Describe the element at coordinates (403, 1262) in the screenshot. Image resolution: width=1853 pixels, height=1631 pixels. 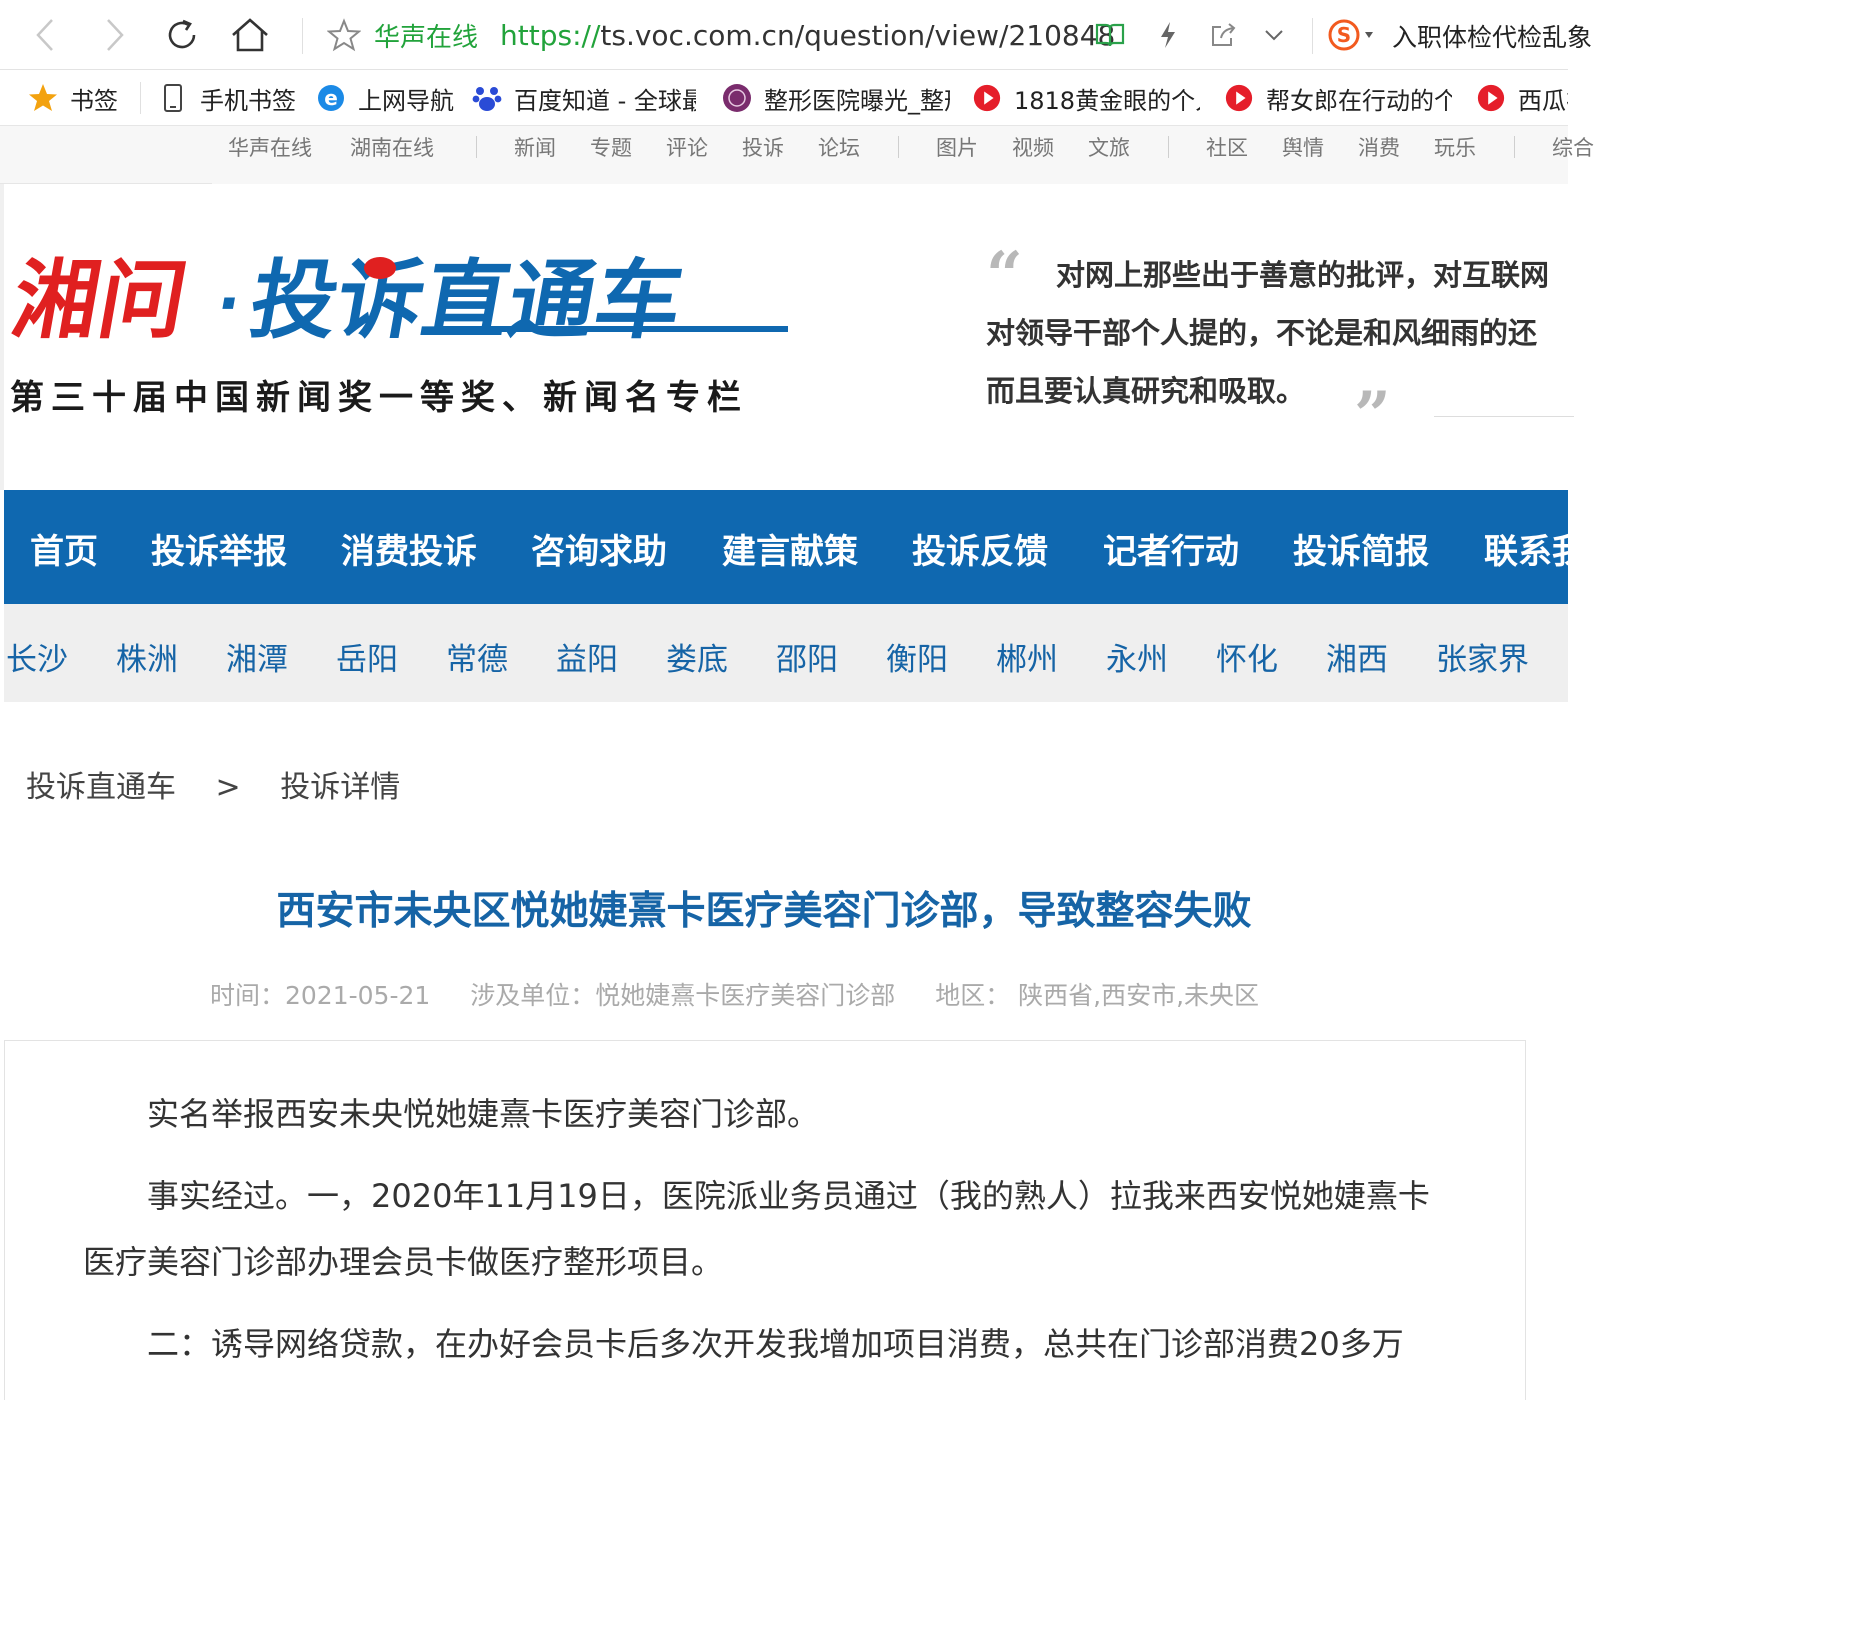
I see `paragraph-text: 医疗美容门诊部办理会员卡做医疗整形项目。` at that location.